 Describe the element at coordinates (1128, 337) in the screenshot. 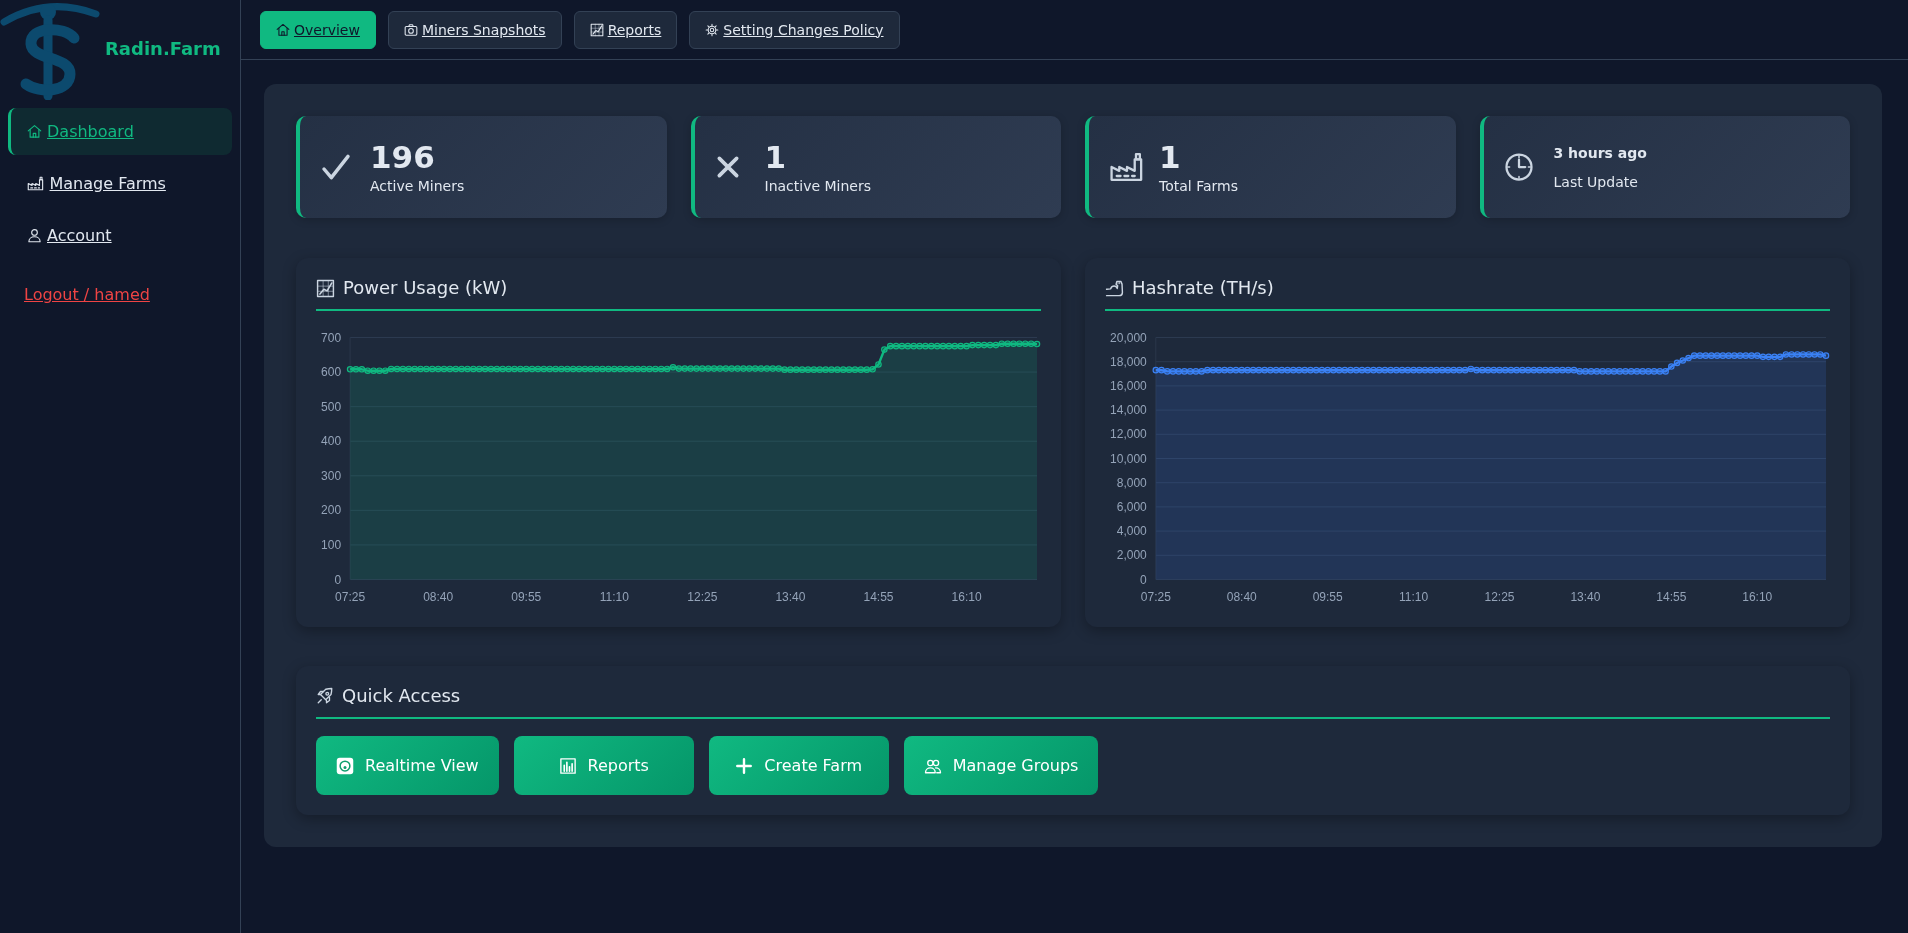

I see `y-tick-label: 20,000` at that location.